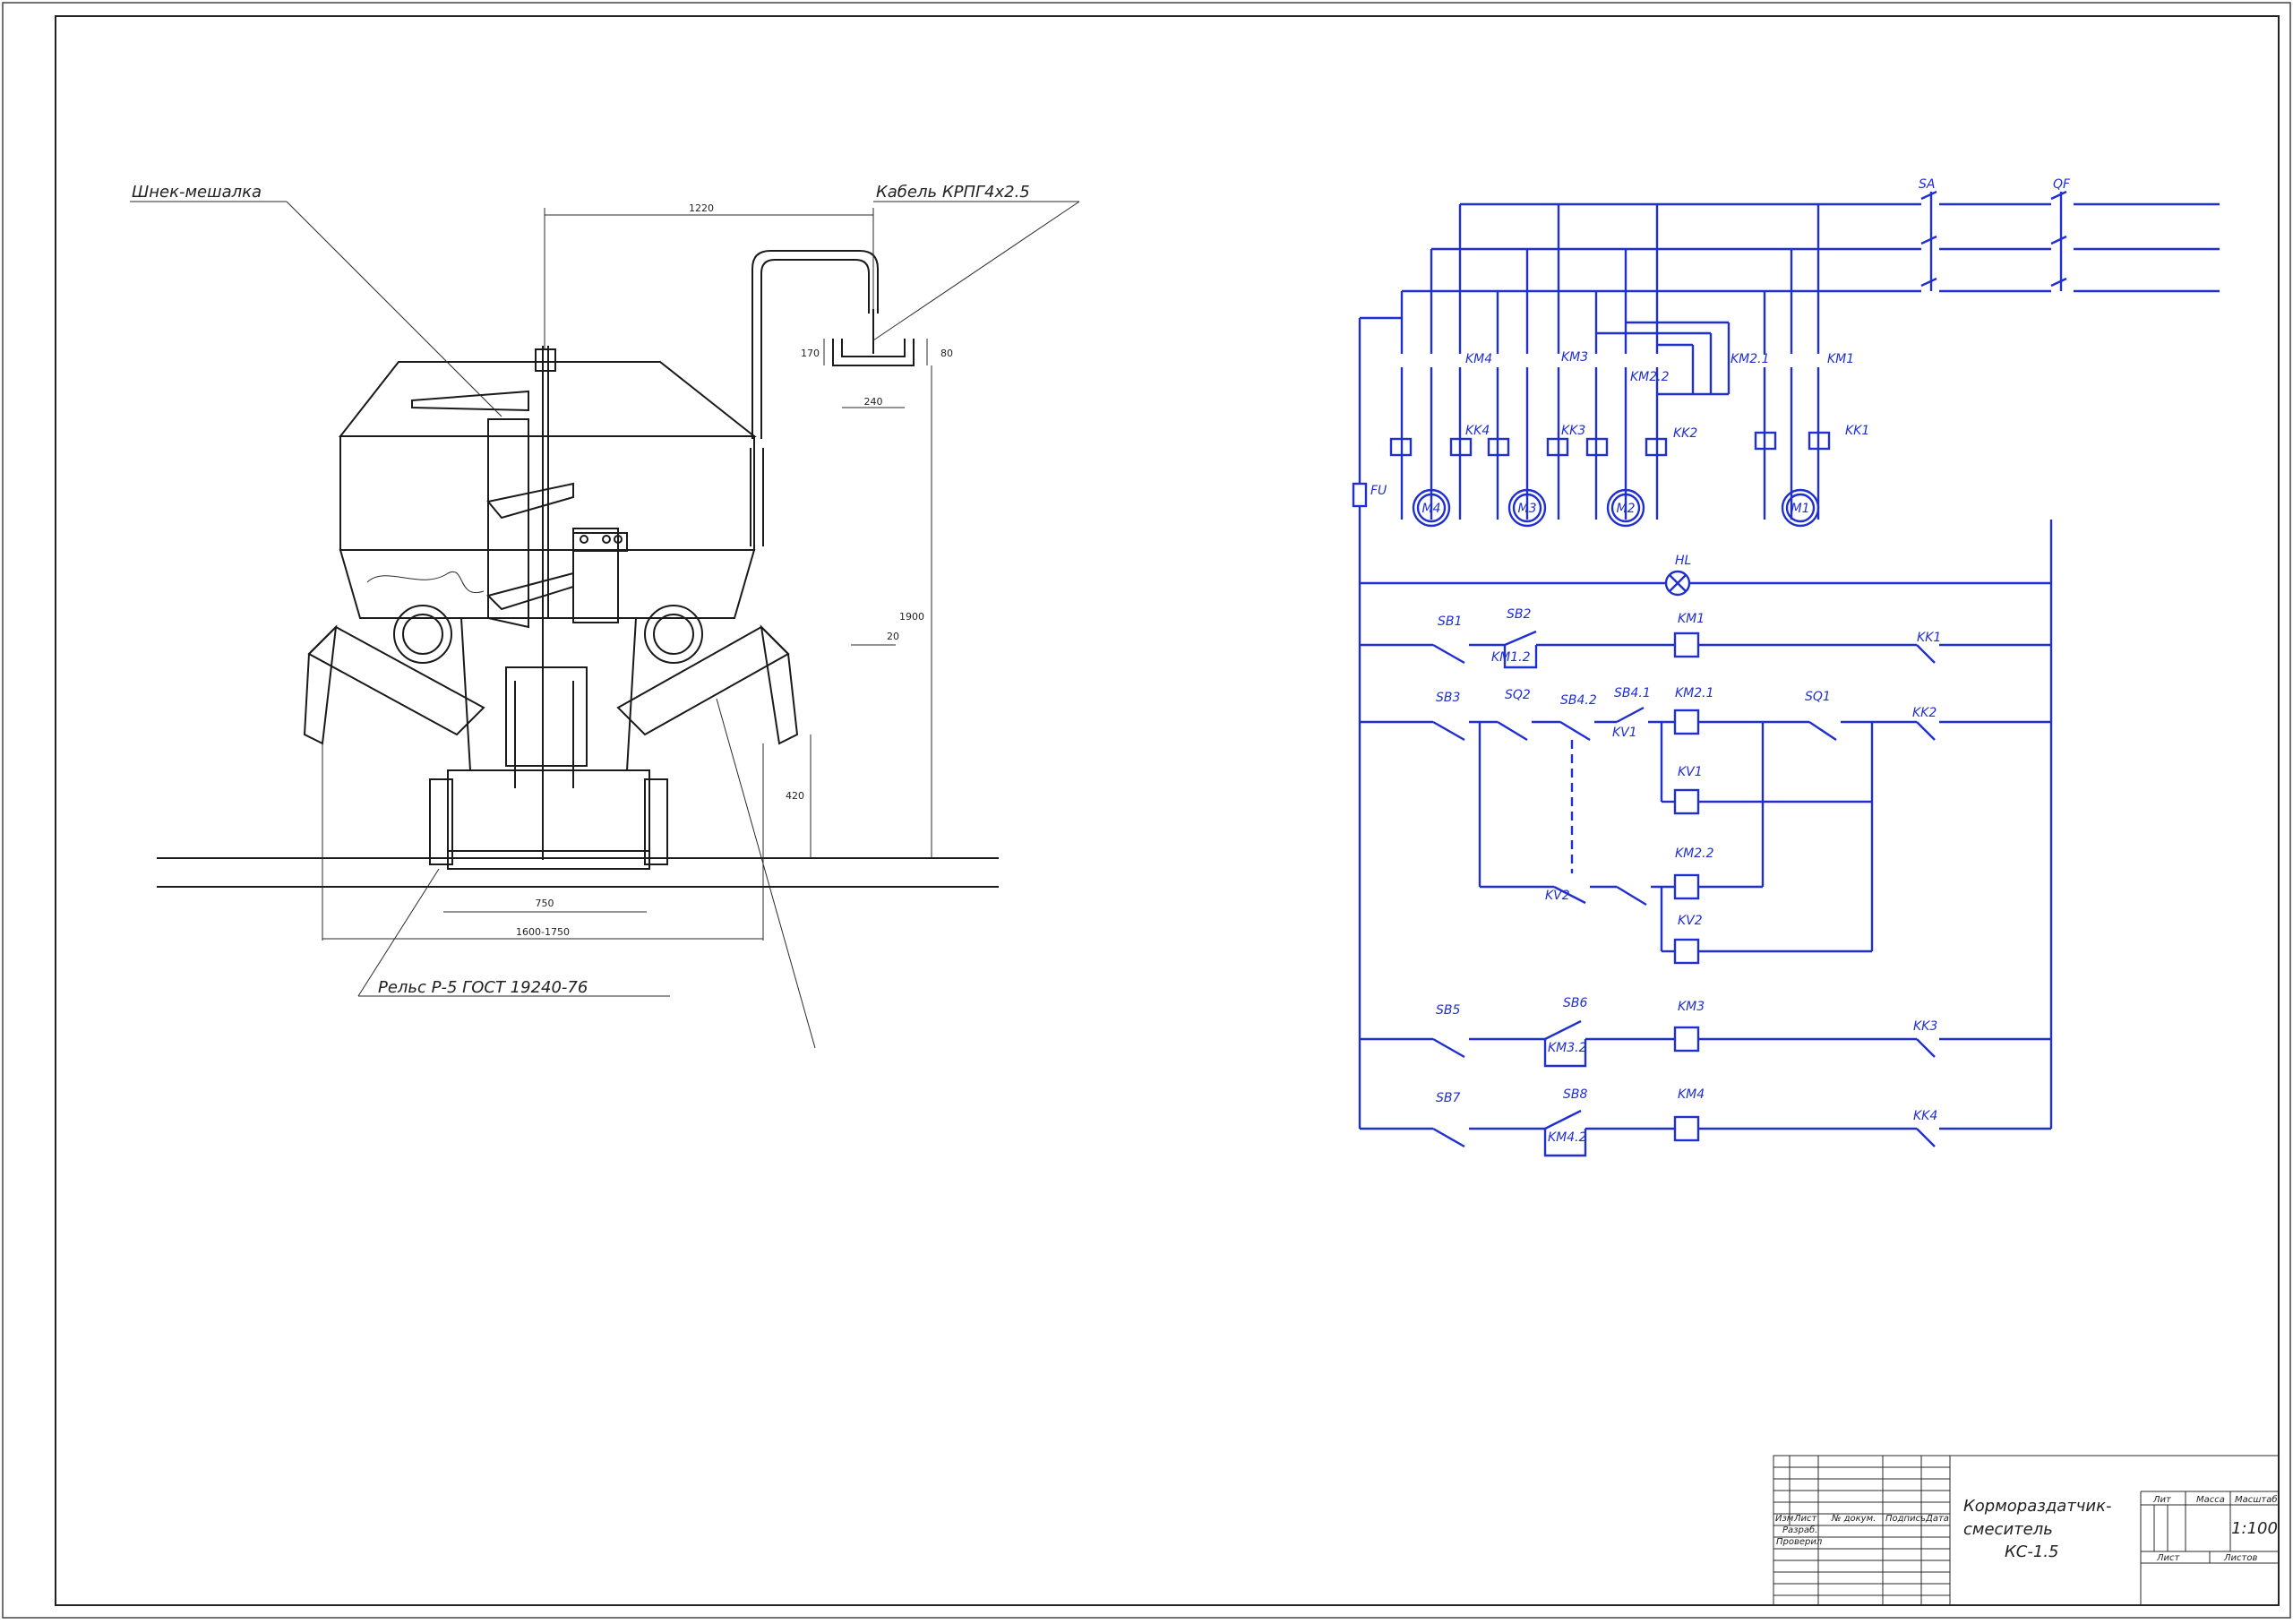 This screenshot has width=2293, height=1624. What do you see at coordinates (2062, 184) in the screenshot?
I see `label-qf: QF` at bounding box center [2062, 184].